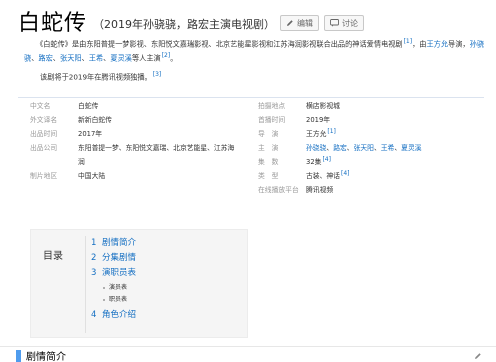  I want to click on info-value: 东阳普提一梦、东阳悦文嘉瑞、北京艺能星、江苏海, so click(156, 148).